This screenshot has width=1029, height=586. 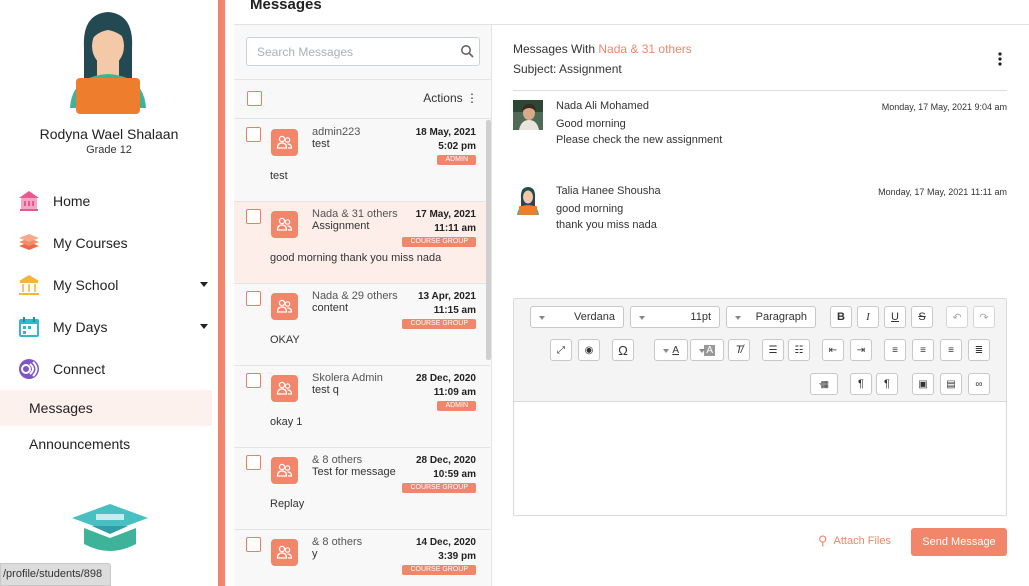 I want to click on align-left-icon: ≡, so click(x=895, y=350).